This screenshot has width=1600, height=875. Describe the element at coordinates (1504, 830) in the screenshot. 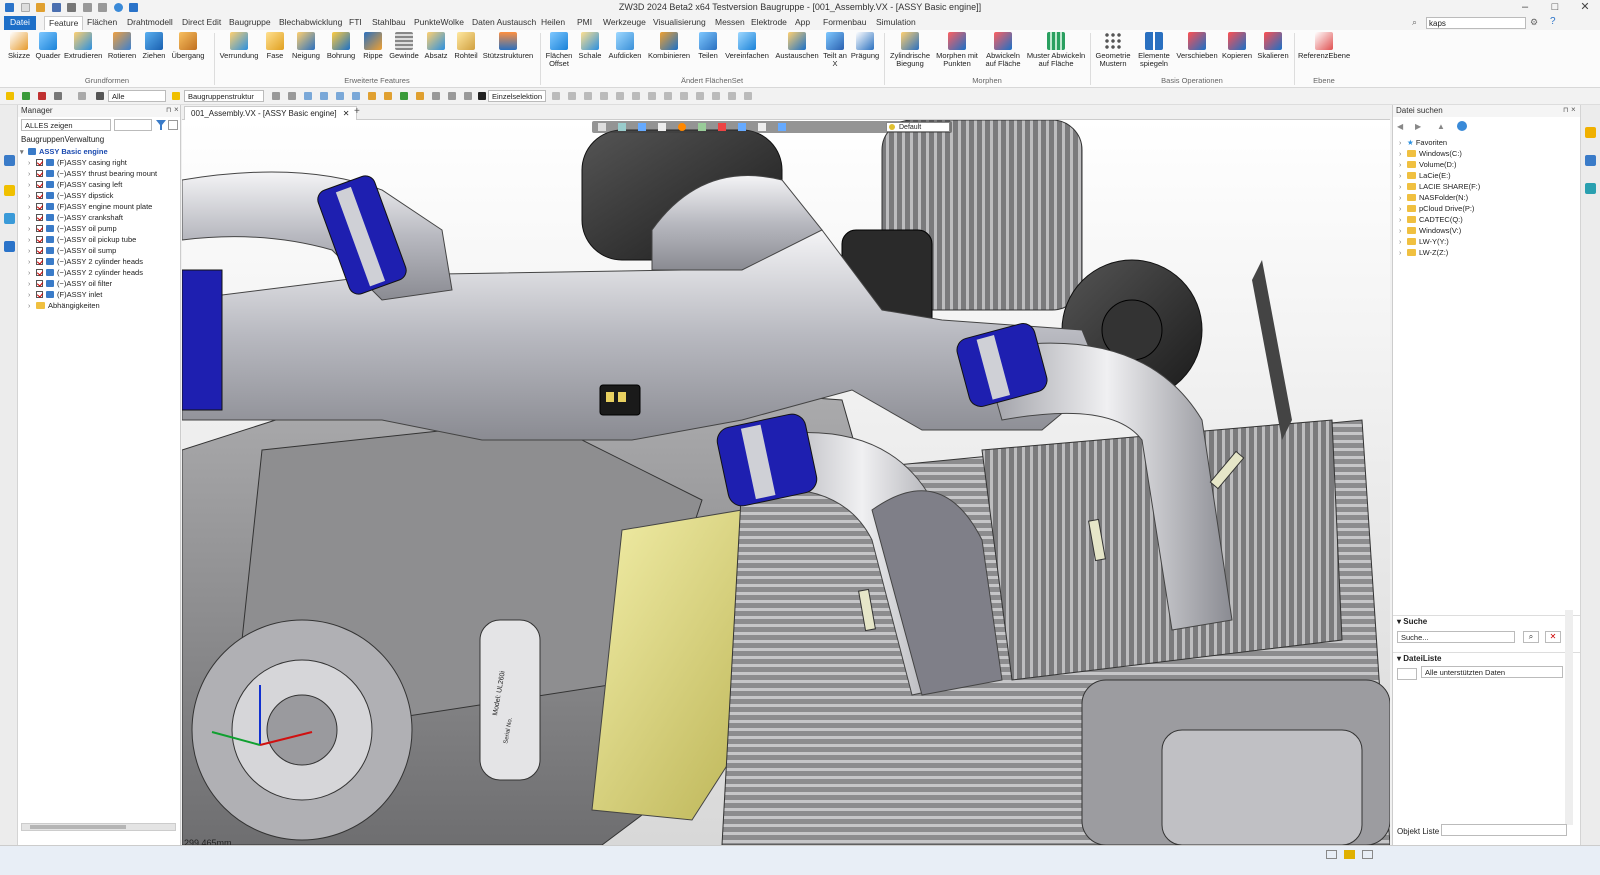

I see `objekt-liste-select` at that location.